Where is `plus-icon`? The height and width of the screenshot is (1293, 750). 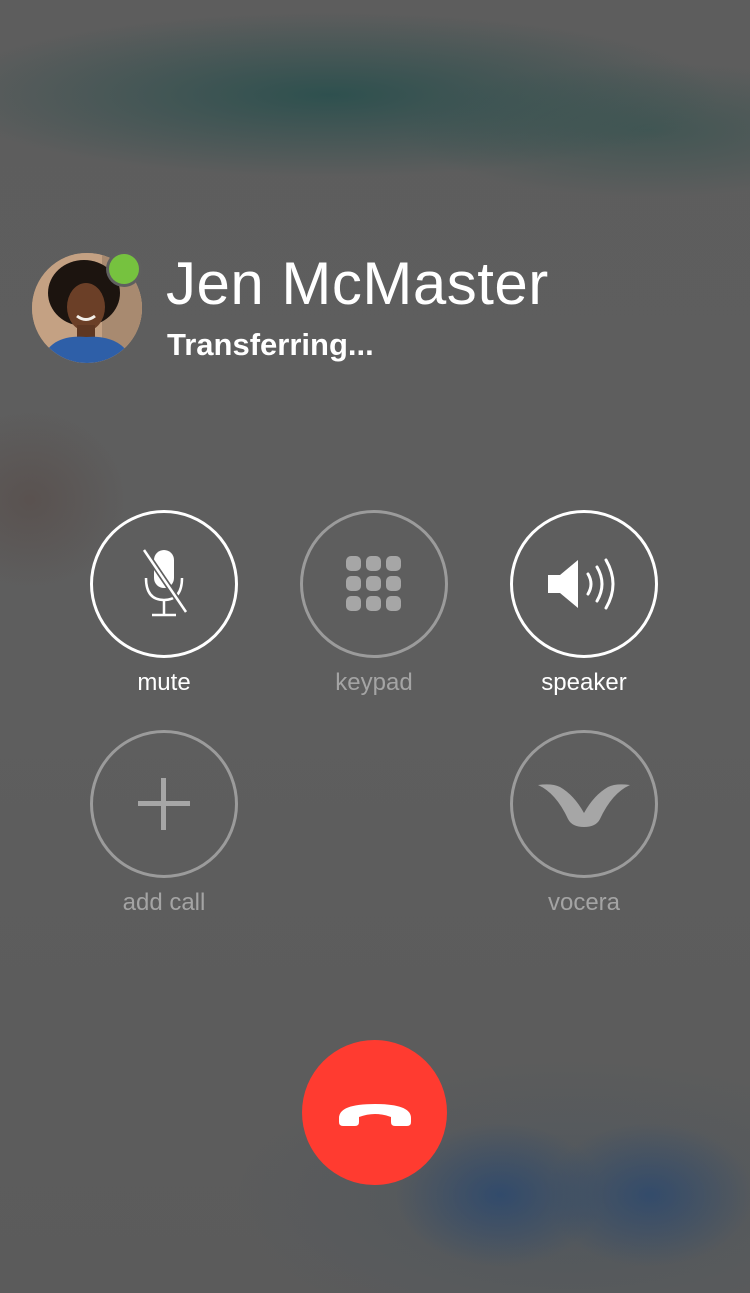
plus-icon is located at coordinates (164, 804).